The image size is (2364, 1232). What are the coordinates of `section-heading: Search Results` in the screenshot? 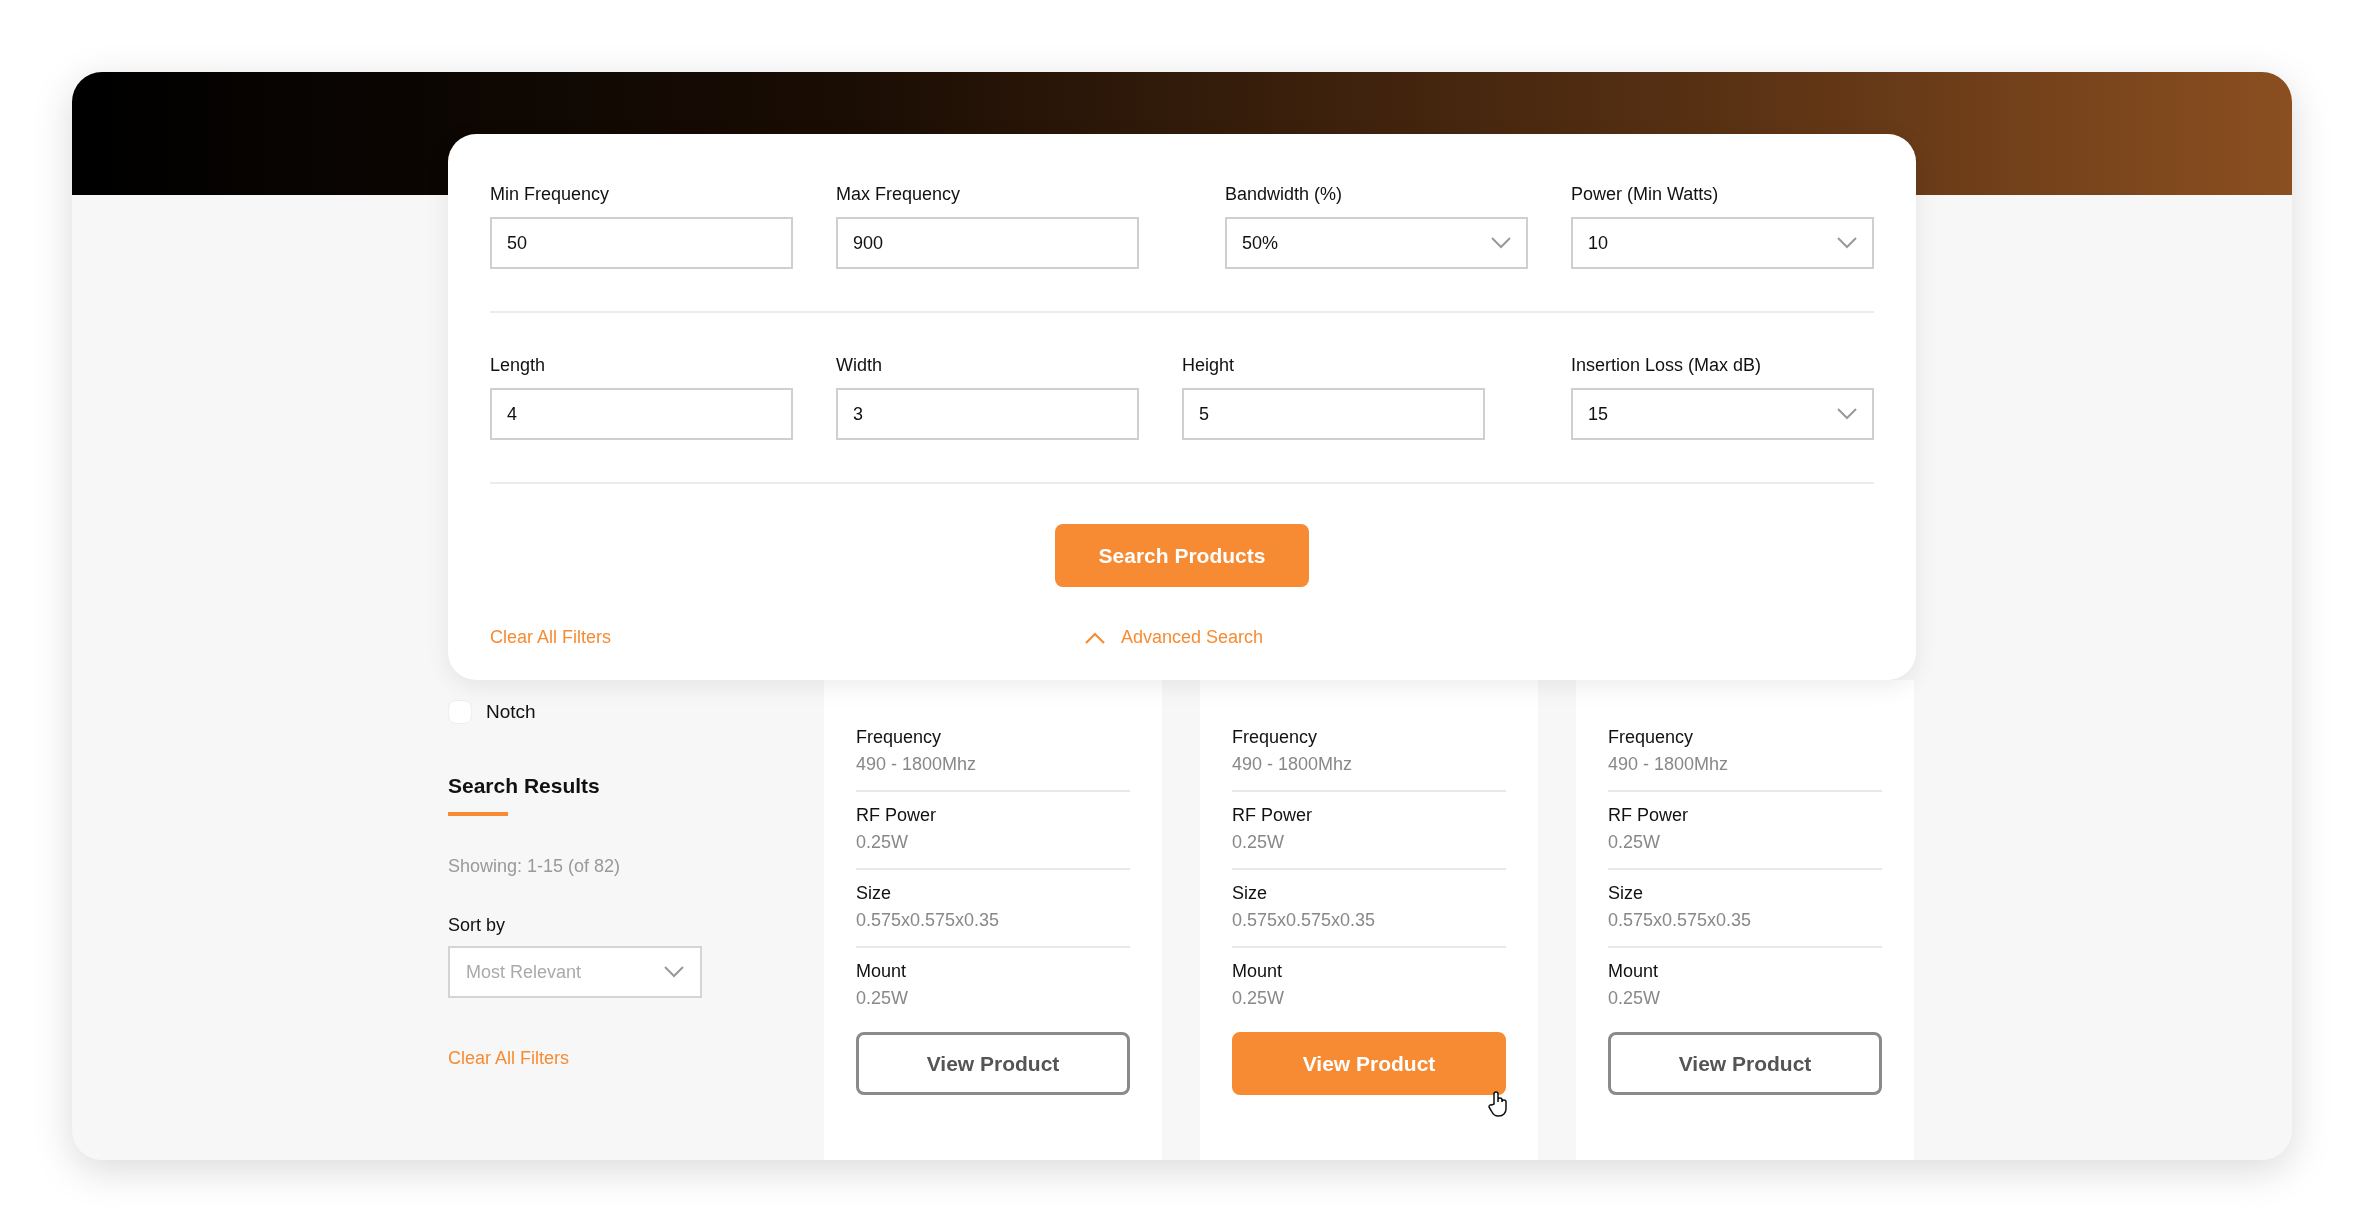 It's located at (524, 786).